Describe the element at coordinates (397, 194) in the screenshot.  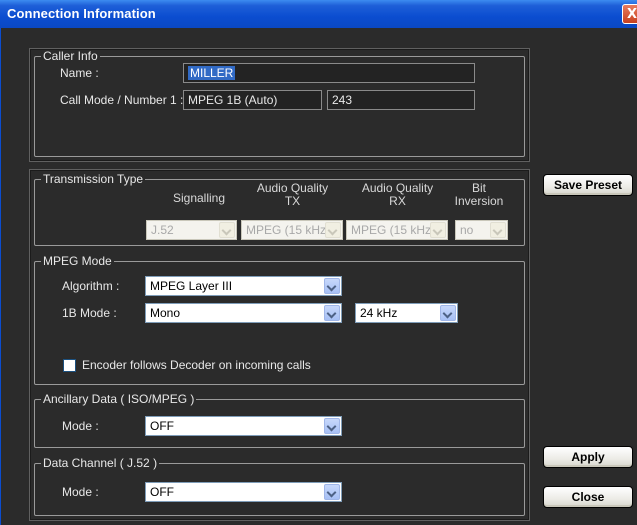
I see `audio-quality-rx-header: Audio Quality RX` at that location.